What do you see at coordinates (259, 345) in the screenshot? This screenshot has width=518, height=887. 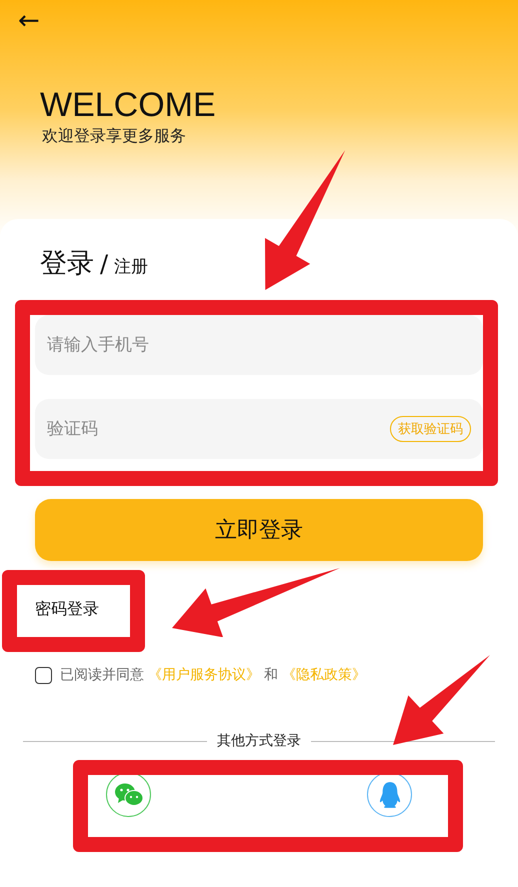 I see `phone-field: 请输入手机号` at bounding box center [259, 345].